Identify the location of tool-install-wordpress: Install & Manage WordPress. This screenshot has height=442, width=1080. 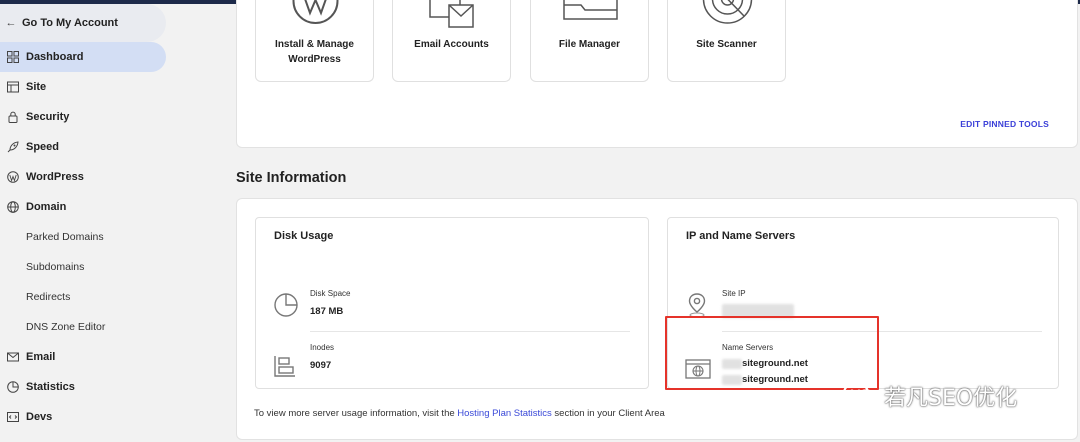
(314, 41).